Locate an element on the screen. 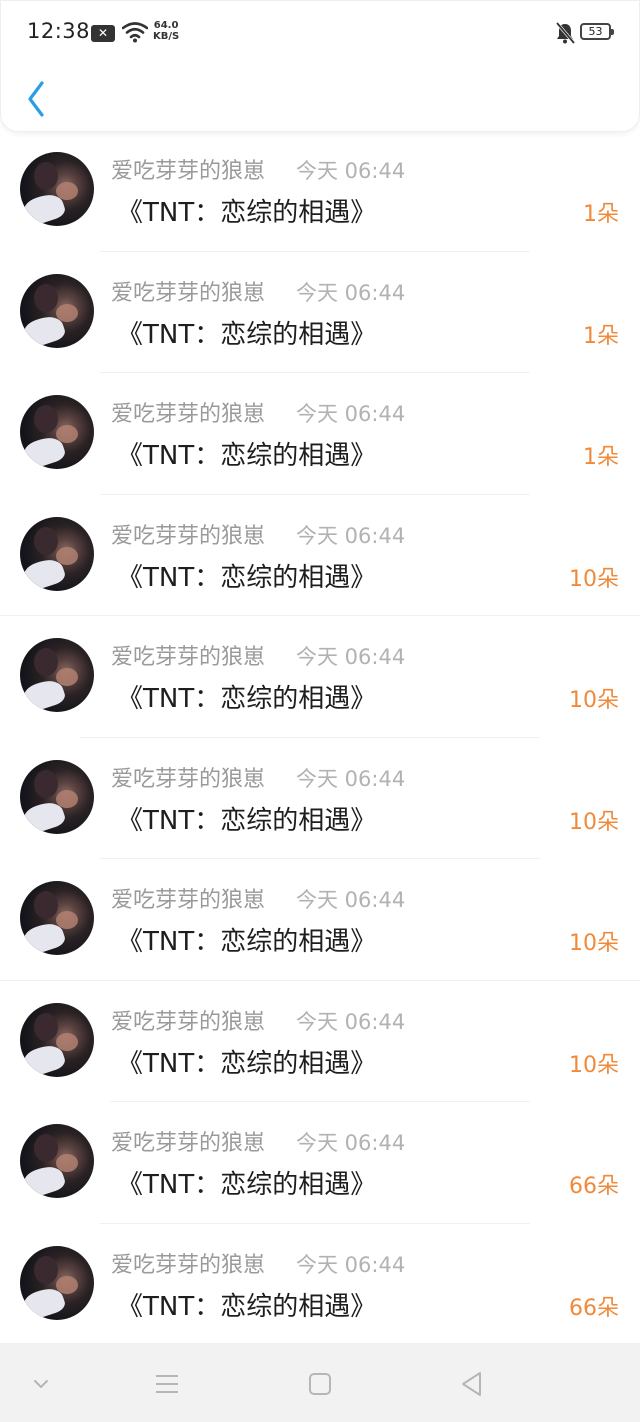 This screenshot has width=640, height=1422. battery-indicator: 53 is located at coordinates (597, 31).